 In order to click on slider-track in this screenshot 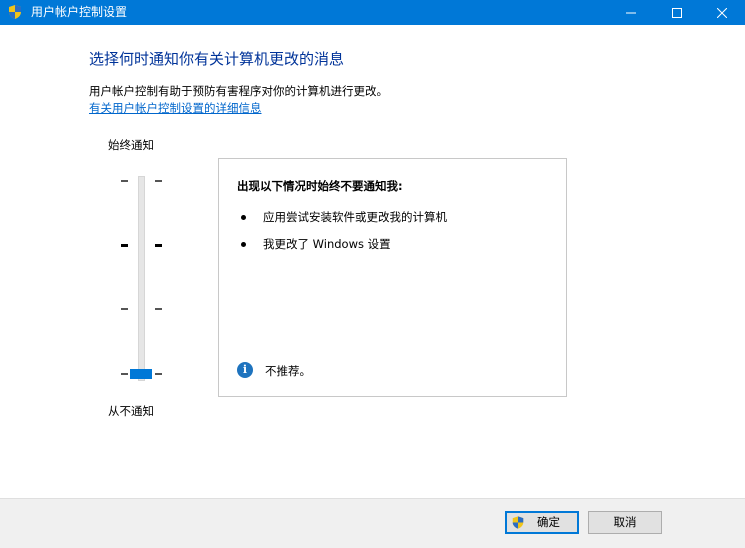, I will do `click(141, 278)`.